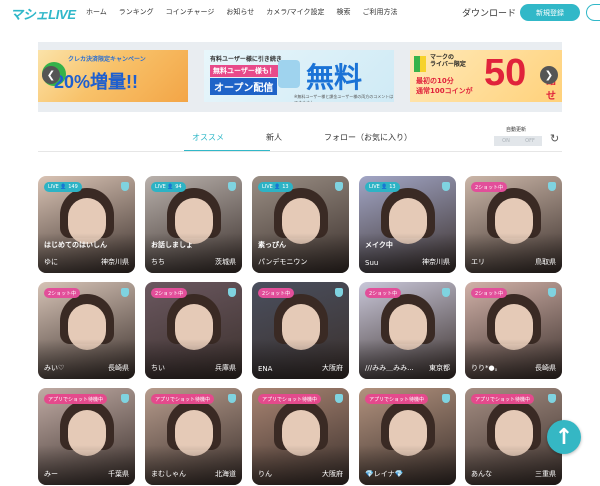  What do you see at coordinates (158, 262) in the screenshot?
I see `performer-name: ちち` at bounding box center [158, 262].